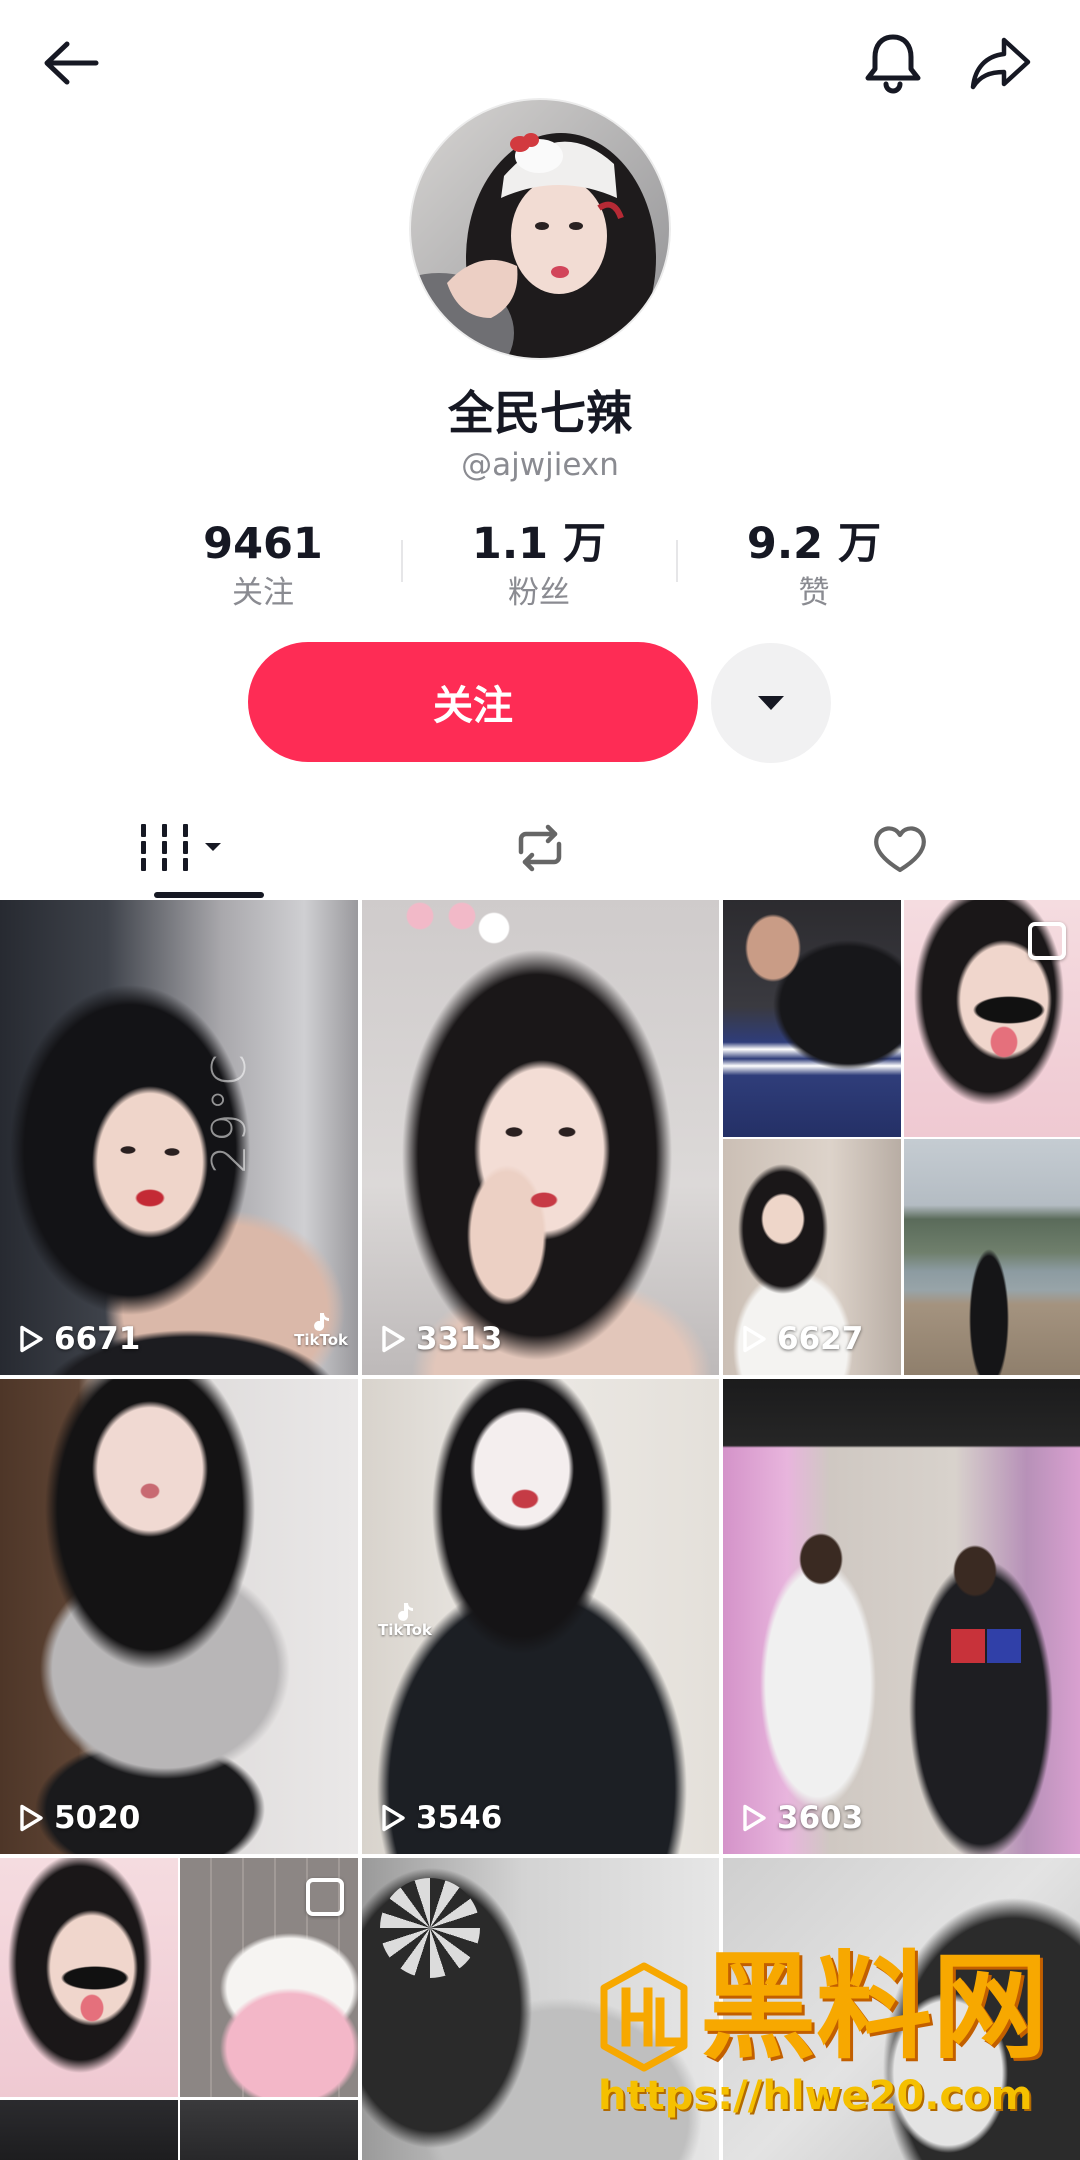 The image size is (1080, 2160). I want to click on repost-icon, so click(540, 848).